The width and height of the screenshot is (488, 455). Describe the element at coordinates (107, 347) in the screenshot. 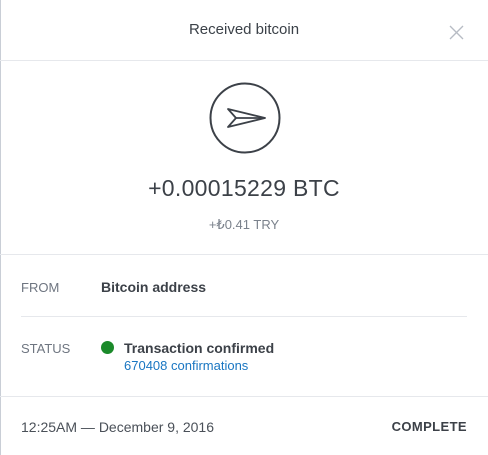

I see `status-dot-icon` at that location.